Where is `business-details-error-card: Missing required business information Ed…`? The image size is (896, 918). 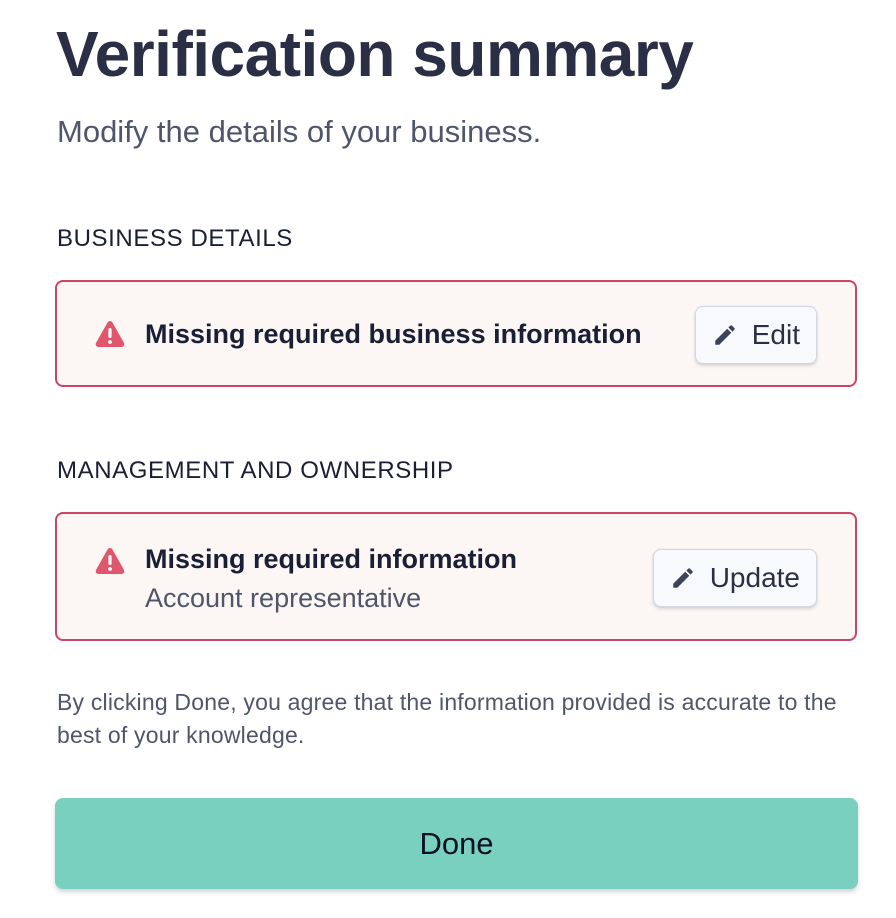 business-details-error-card: Missing required business information Ed… is located at coordinates (456, 333).